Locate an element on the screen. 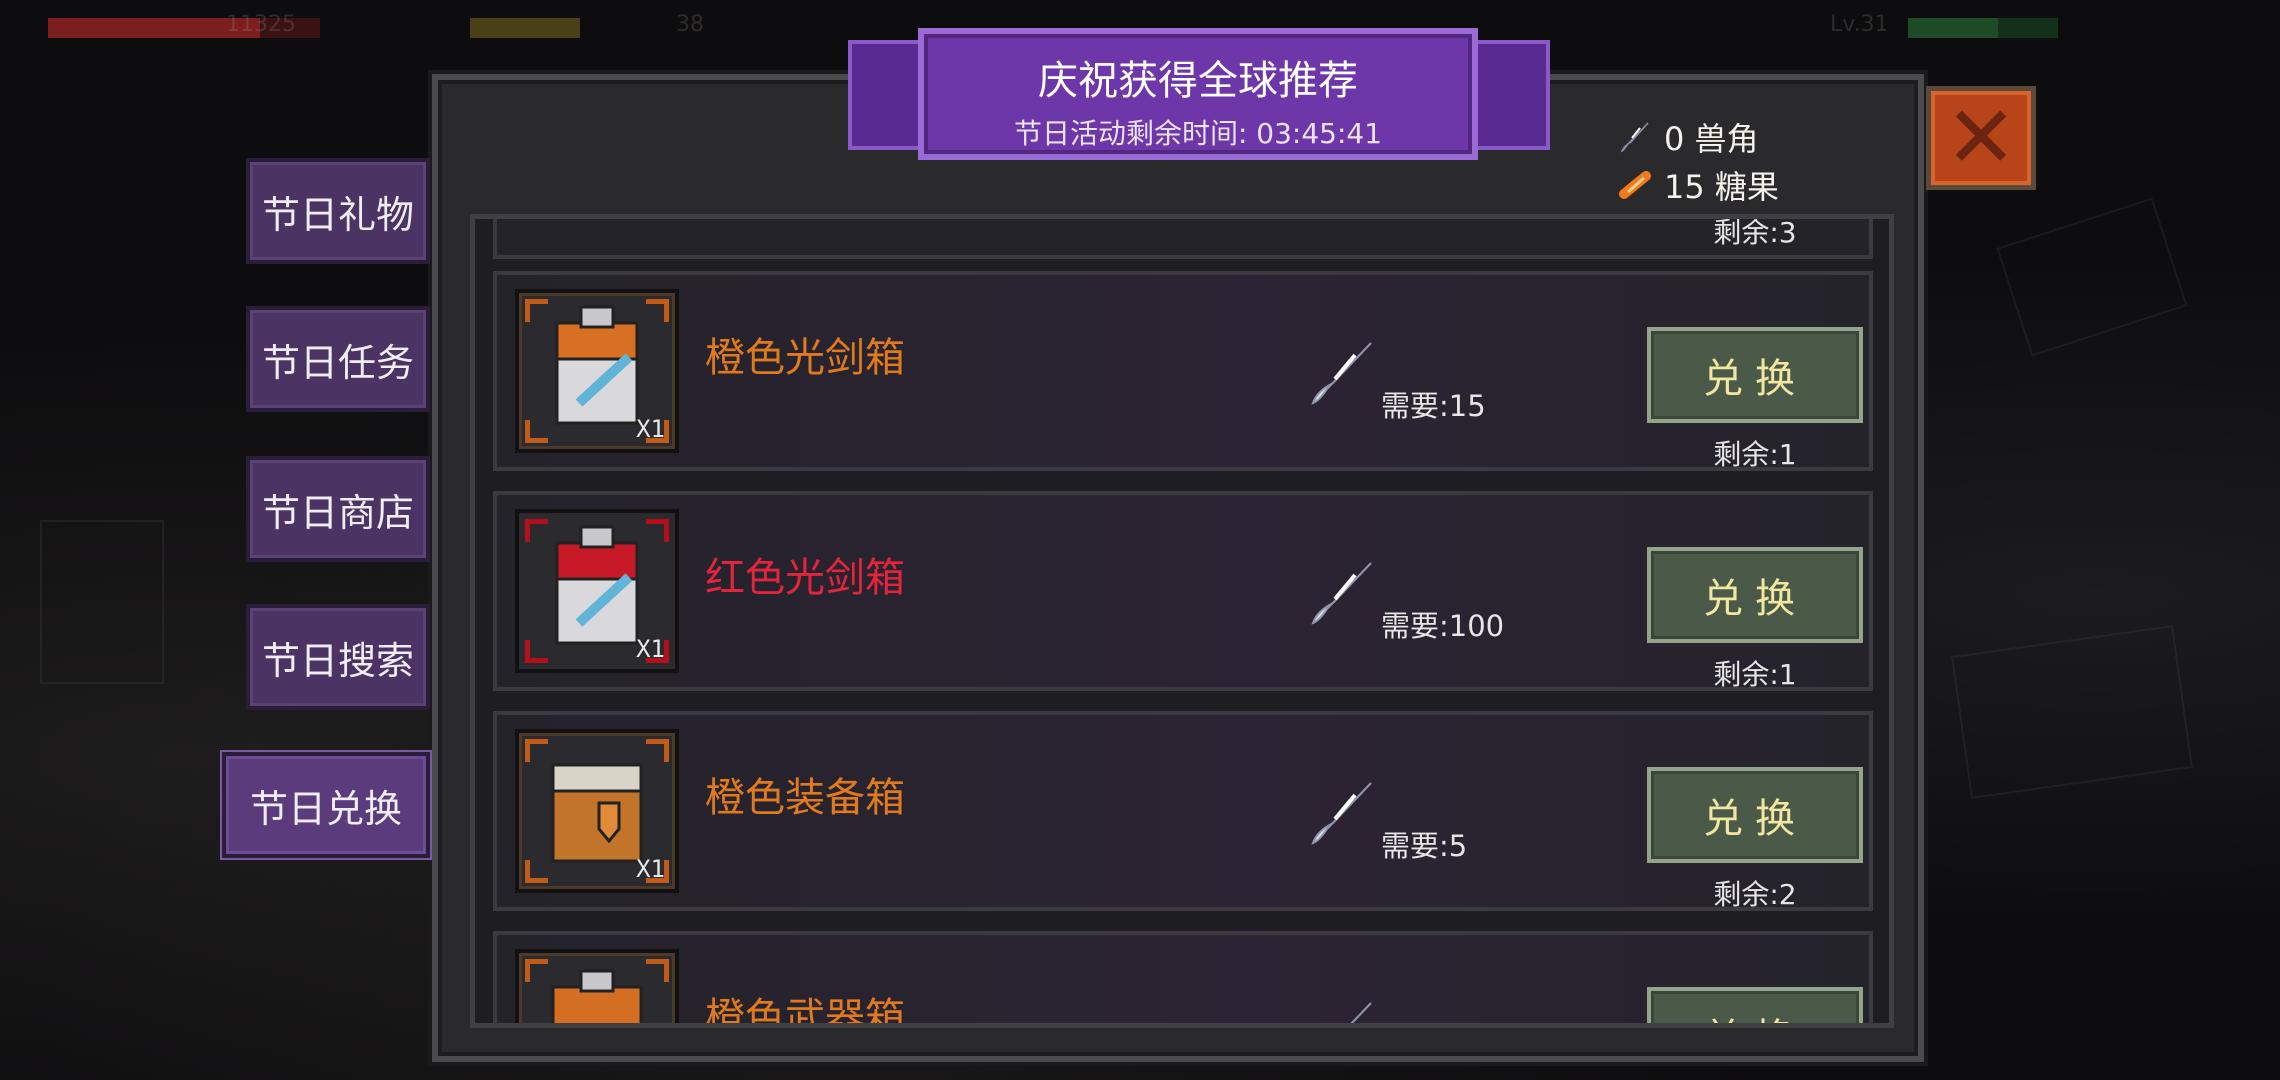  background-furniture is located at coordinates (102, 602).